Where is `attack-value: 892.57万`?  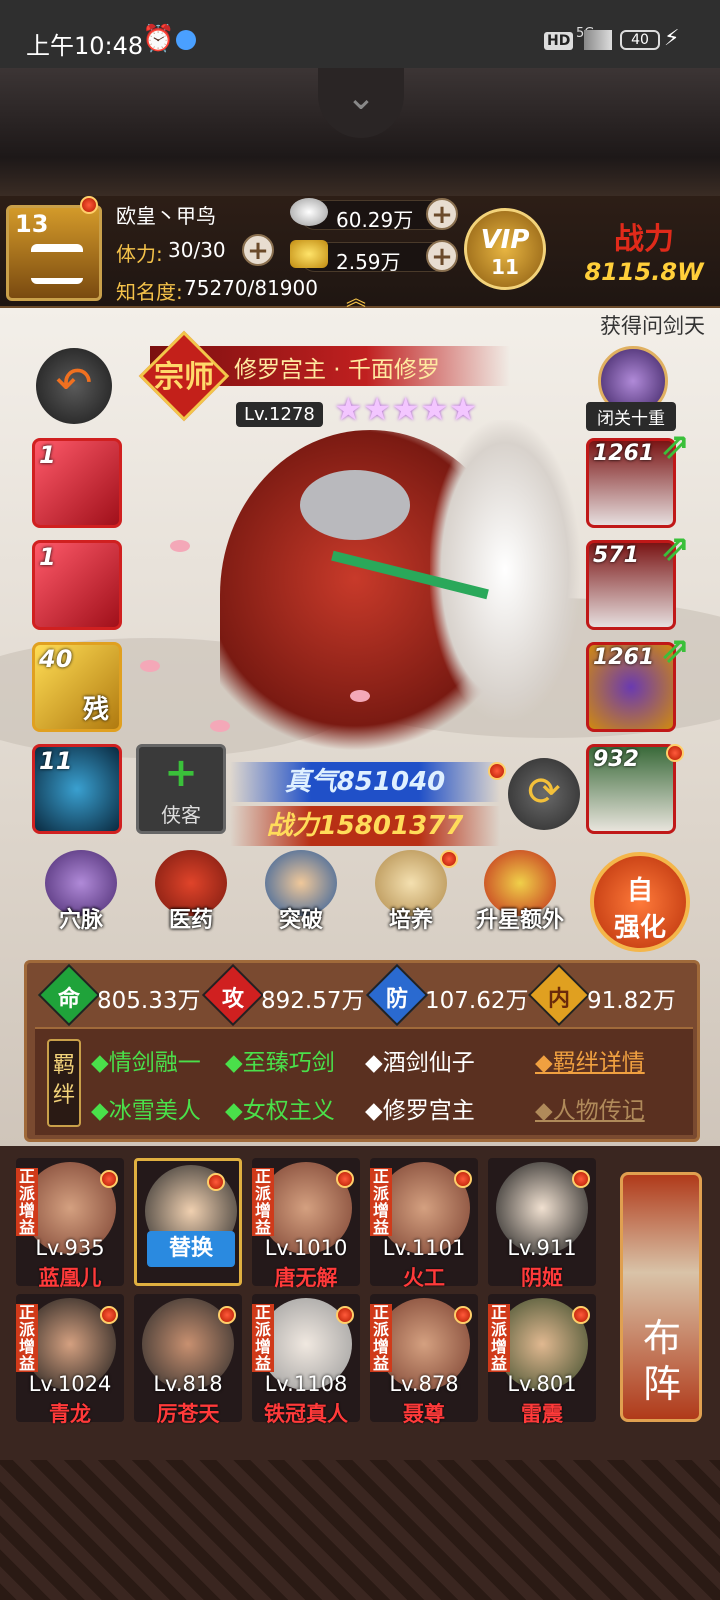 attack-value: 892.57万 is located at coordinates (313, 1001).